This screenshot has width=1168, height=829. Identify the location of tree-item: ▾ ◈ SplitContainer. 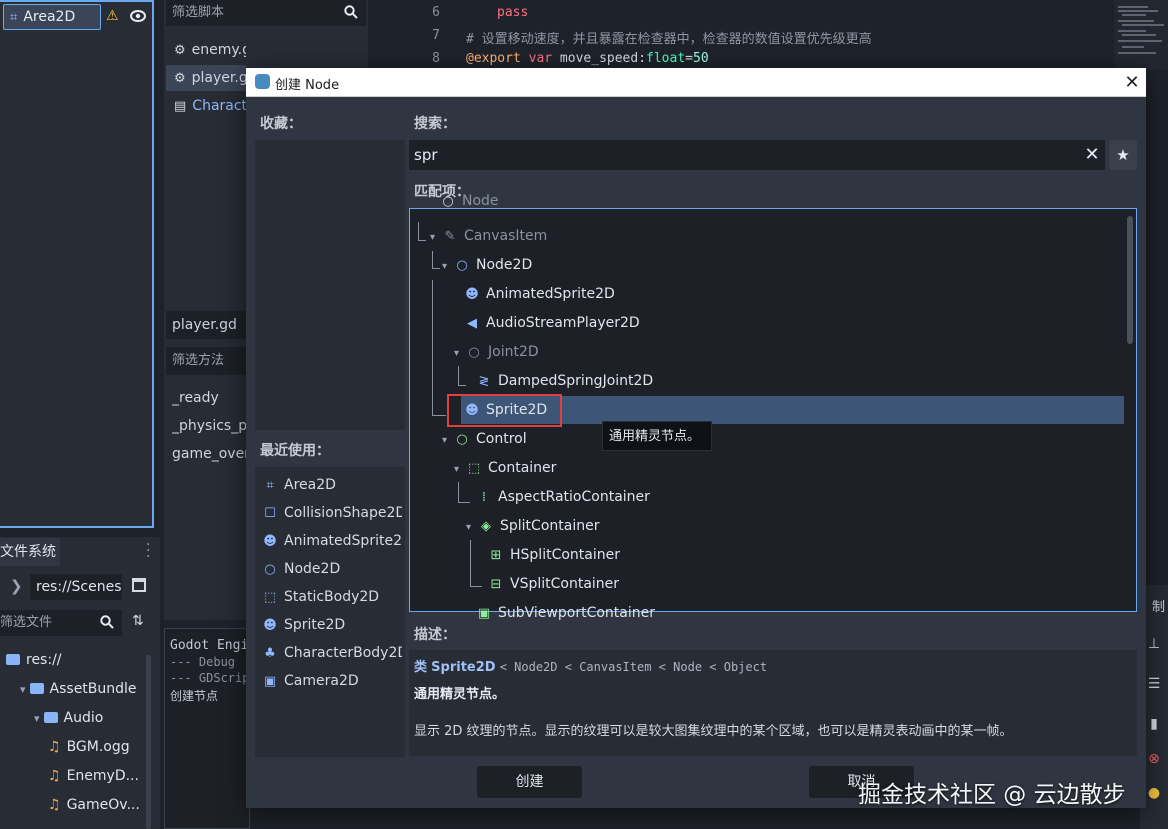
(532, 526).